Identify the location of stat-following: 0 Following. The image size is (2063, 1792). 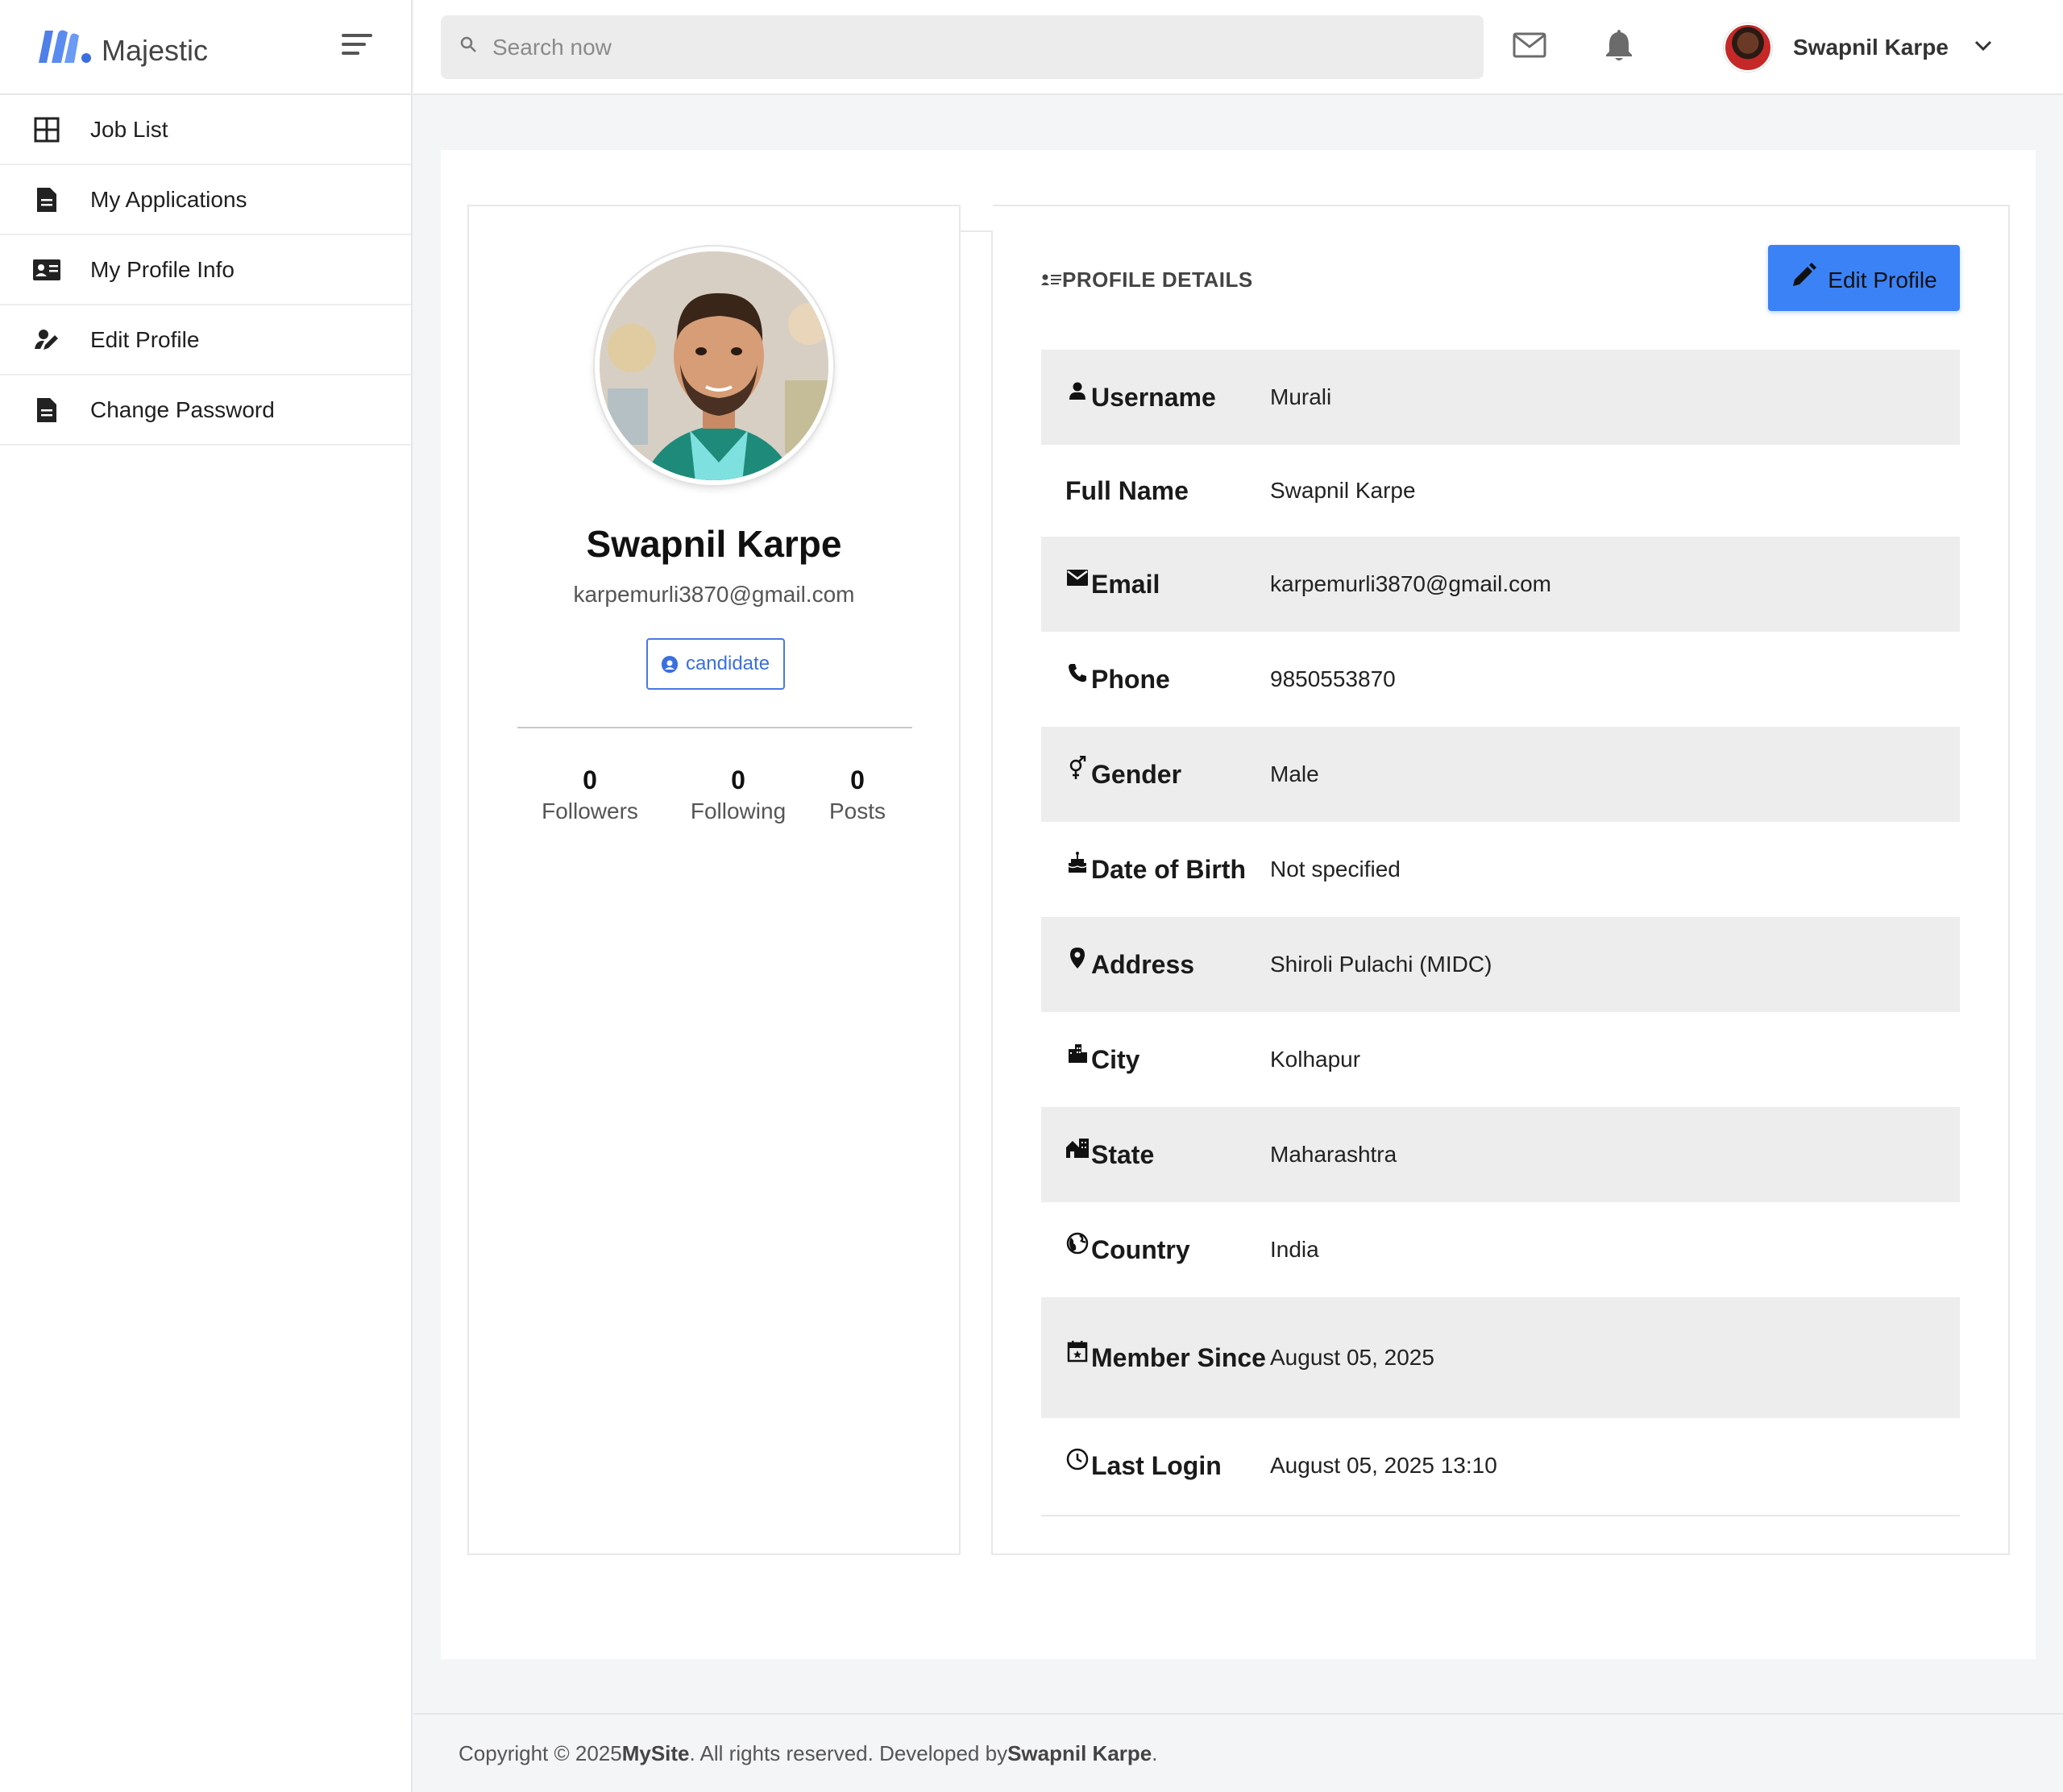
(738, 794).